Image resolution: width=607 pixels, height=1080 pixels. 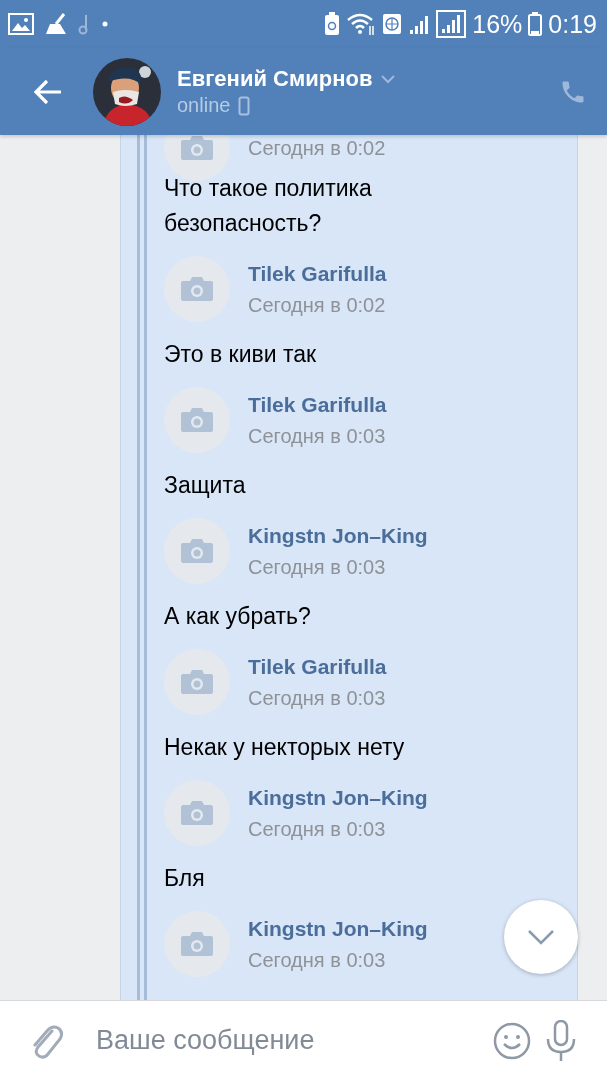 I want to click on phone-device-icon, so click(x=244, y=105).